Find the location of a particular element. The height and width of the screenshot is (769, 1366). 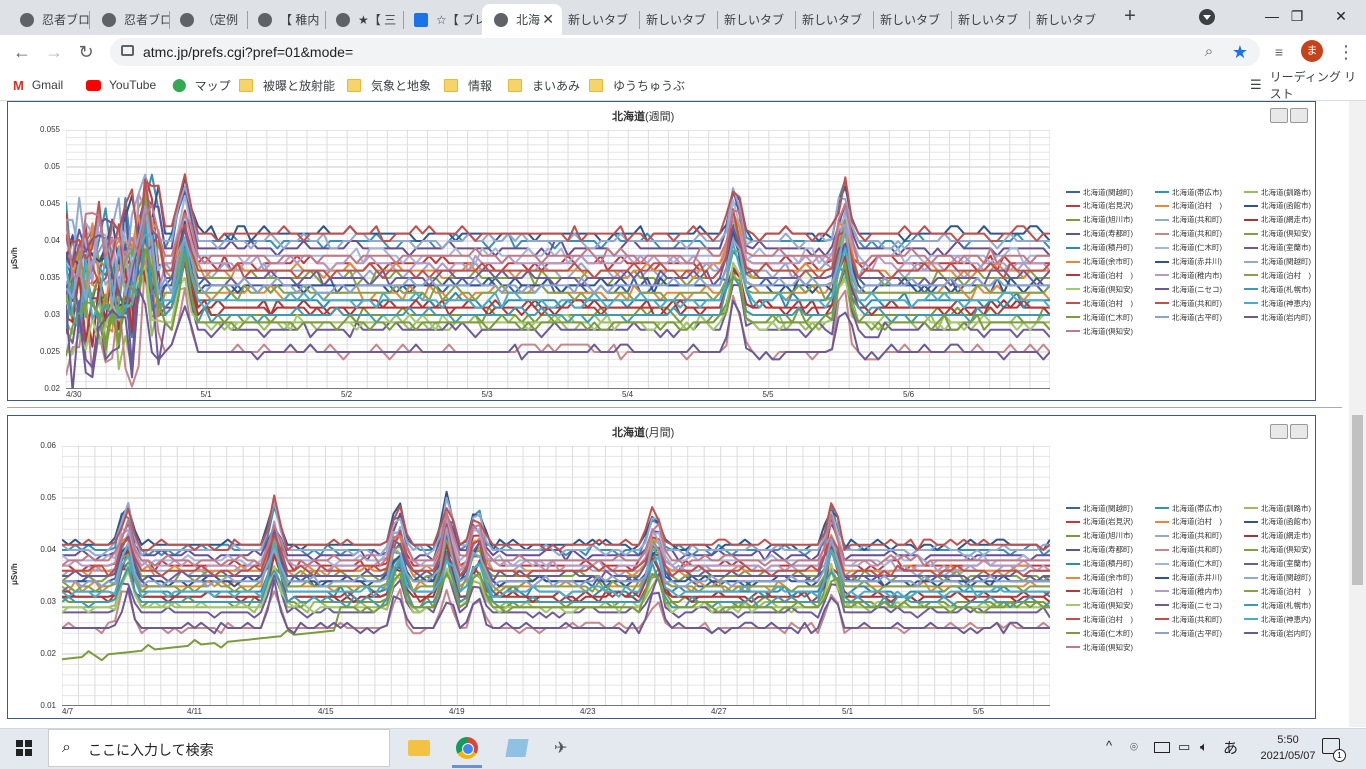

bookmark-folder-info: 情報 is located at coordinates (468, 85).